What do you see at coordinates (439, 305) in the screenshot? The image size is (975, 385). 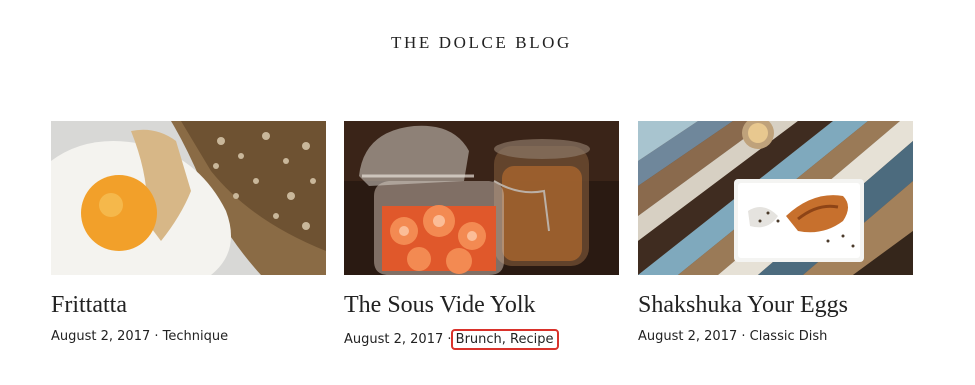 I see `post-title: The Sous Vide Yolk` at bounding box center [439, 305].